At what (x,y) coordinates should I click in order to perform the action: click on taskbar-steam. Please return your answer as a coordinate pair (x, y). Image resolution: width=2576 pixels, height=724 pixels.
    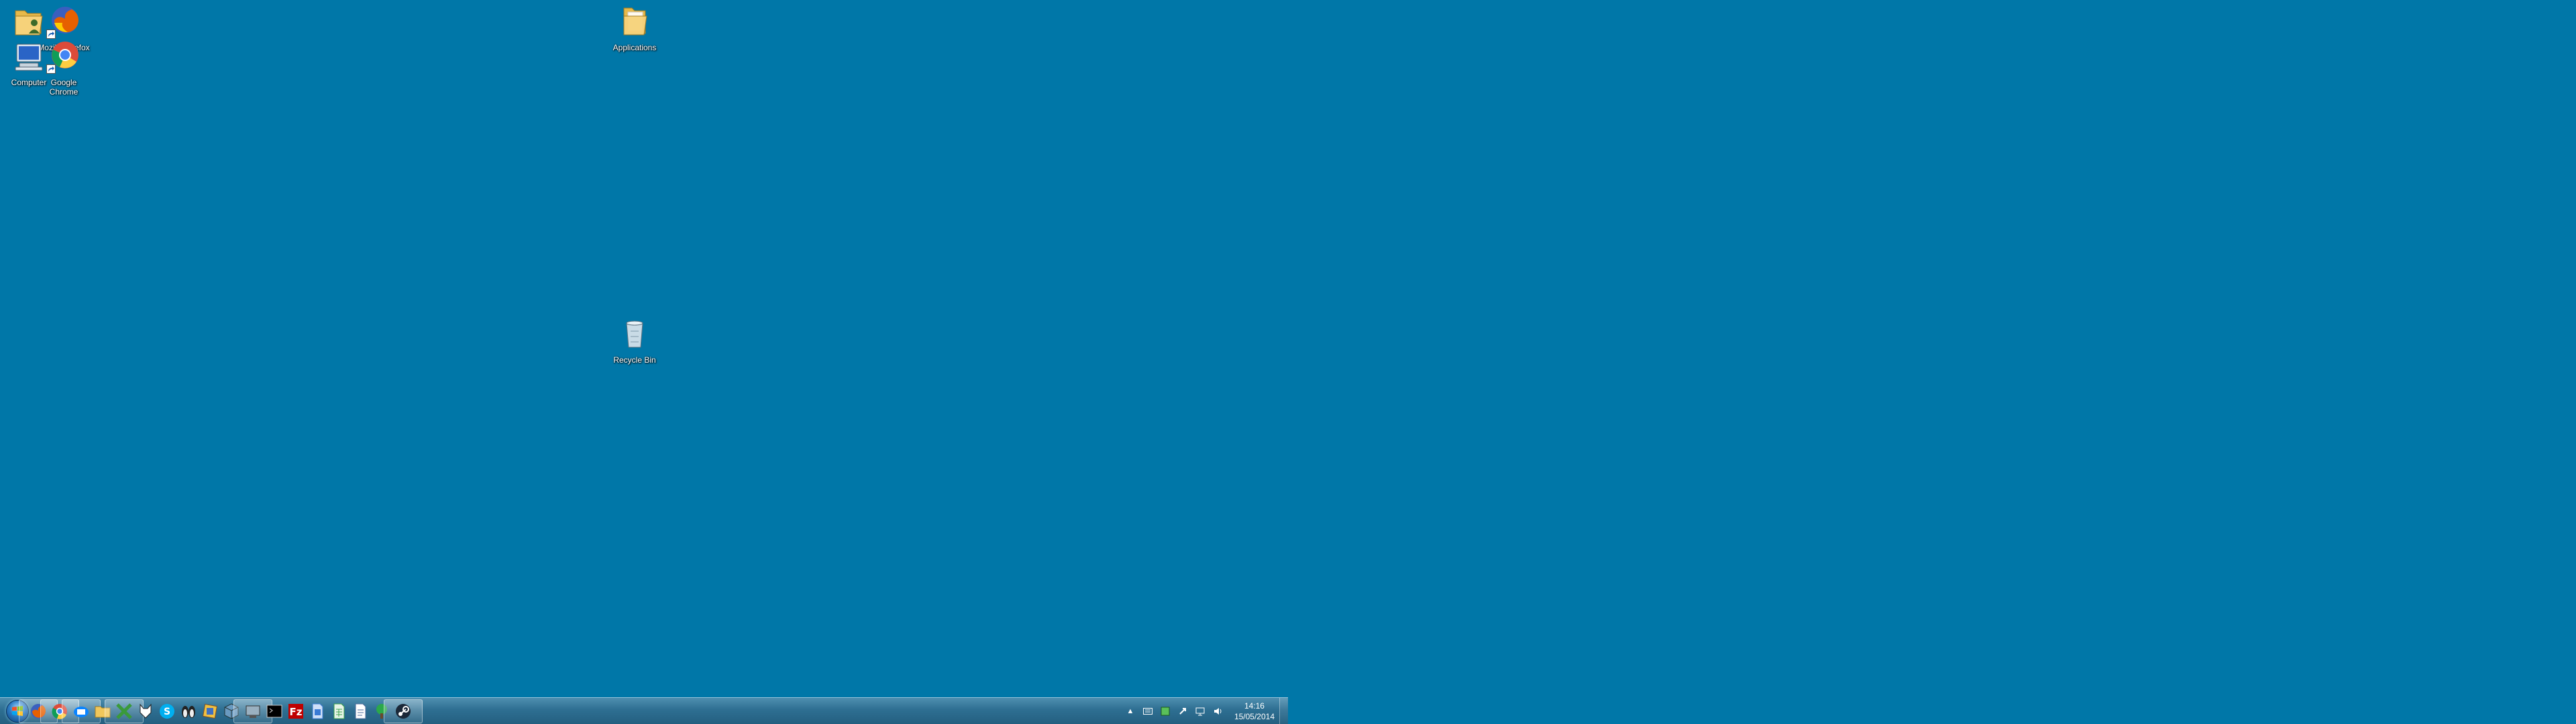
    Looking at the image, I should click on (403, 711).